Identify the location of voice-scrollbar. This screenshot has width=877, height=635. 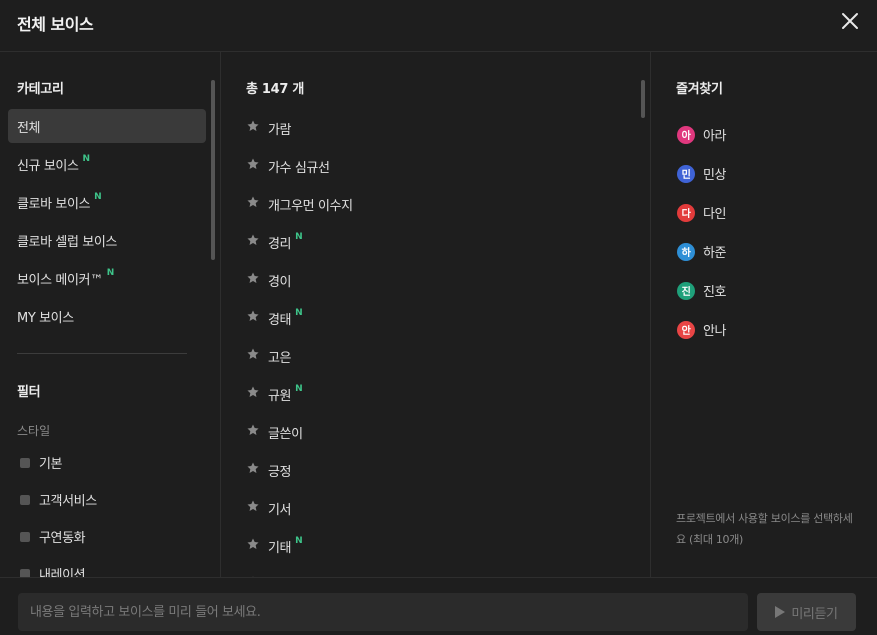
(643, 99).